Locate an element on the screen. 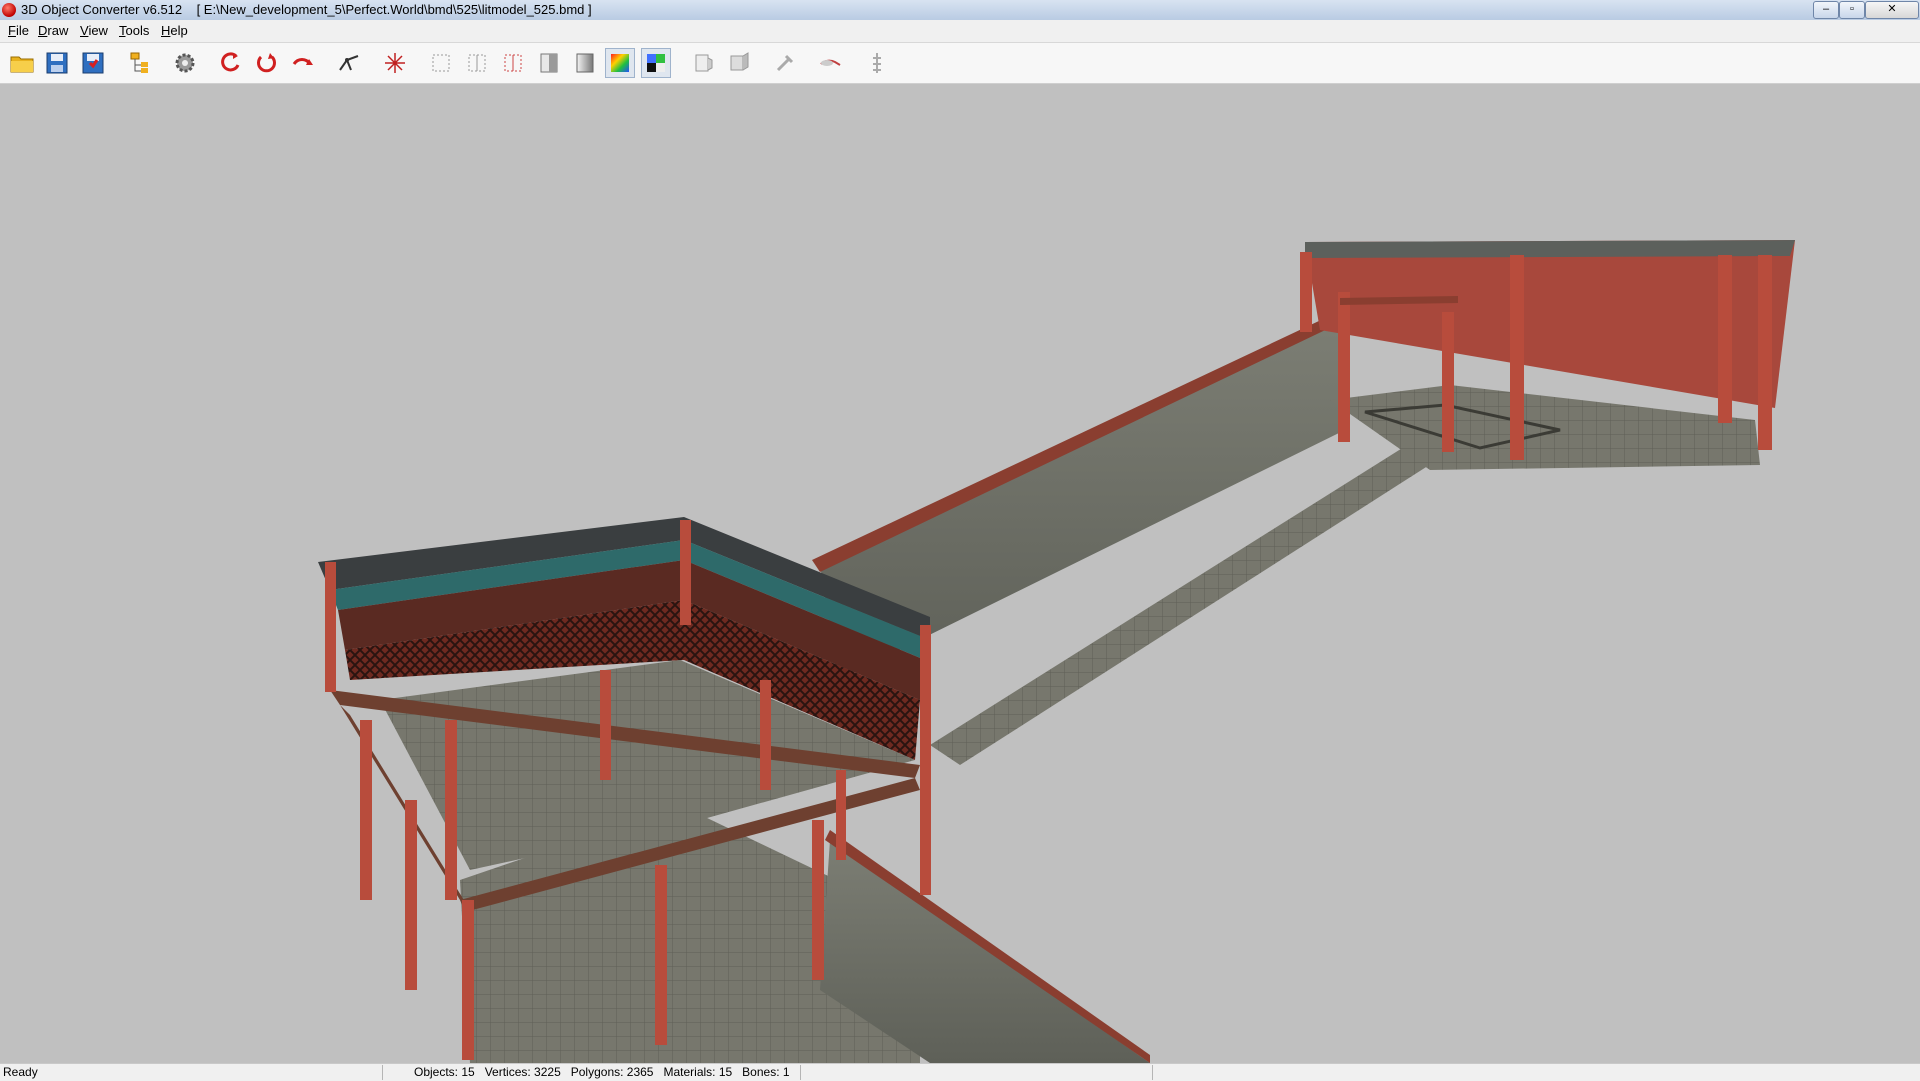 The height and width of the screenshot is (1081, 1920). color-mode-button is located at coordinates (620, 63).